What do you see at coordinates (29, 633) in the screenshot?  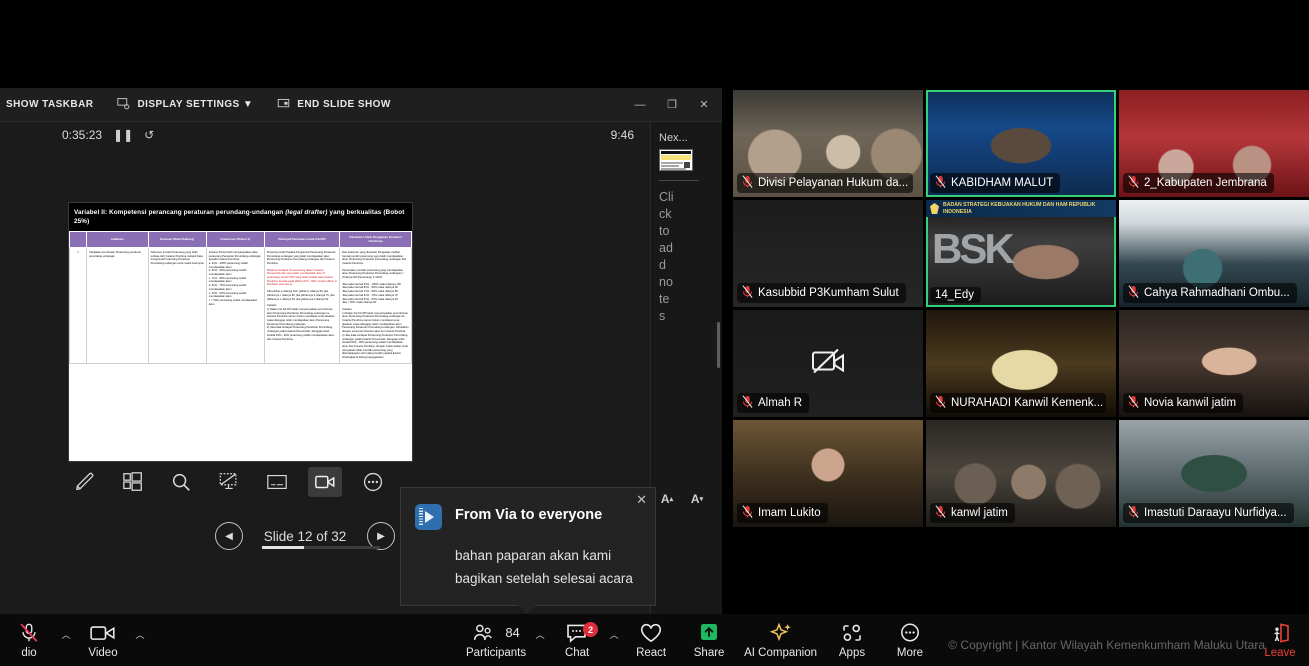 I see `microphone-muted-icon` at bounding box center [29, 633].